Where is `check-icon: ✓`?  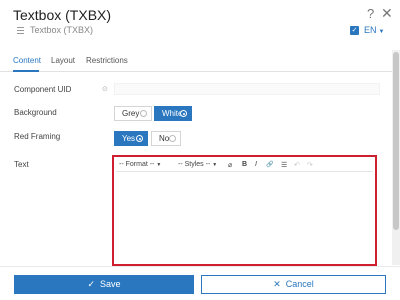
check-icon: ✓ is located at coordinates (91, 284).